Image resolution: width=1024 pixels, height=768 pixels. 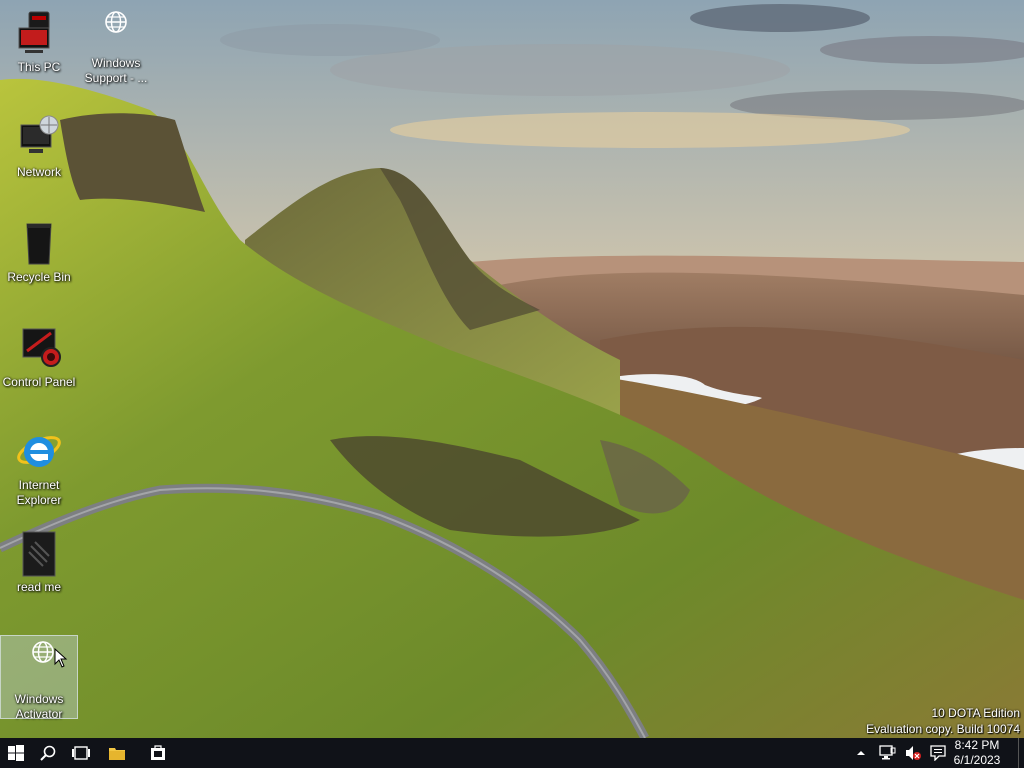 What do you see at coordinates (39, 244) in the screenshot?
I see `recycle-bin-icon` at bounding box center [39, 244].